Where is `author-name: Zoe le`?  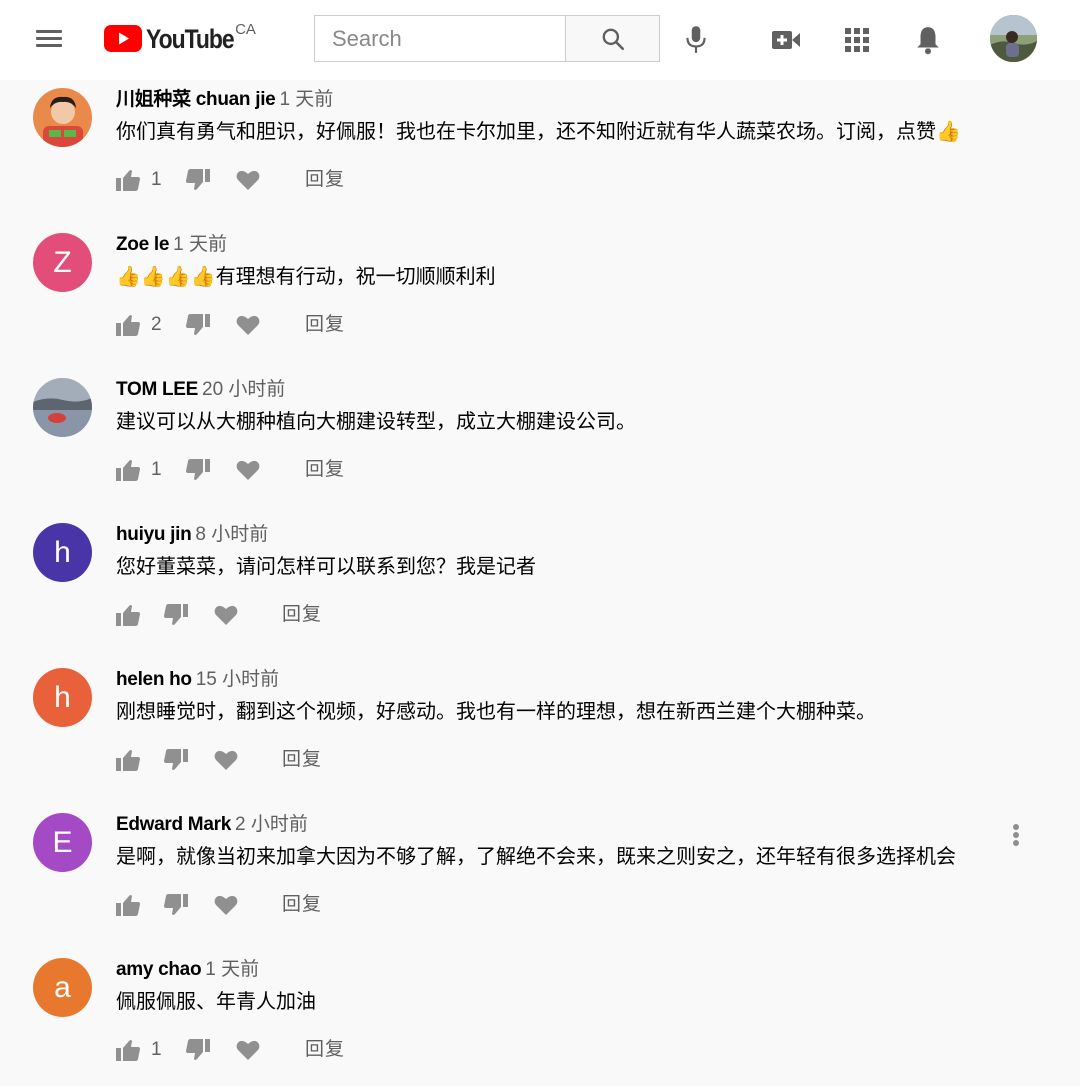
author-name: Zoe le is located at coordinates (142, 244).